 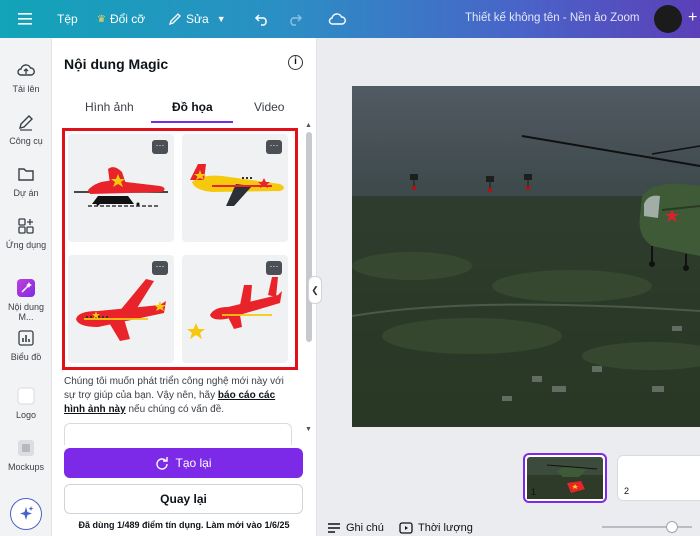 What do you see at coordinates (308, 429) in the screenshot?
I see `scroll-down-arrow: ▼` at bounding box center [308, 429].